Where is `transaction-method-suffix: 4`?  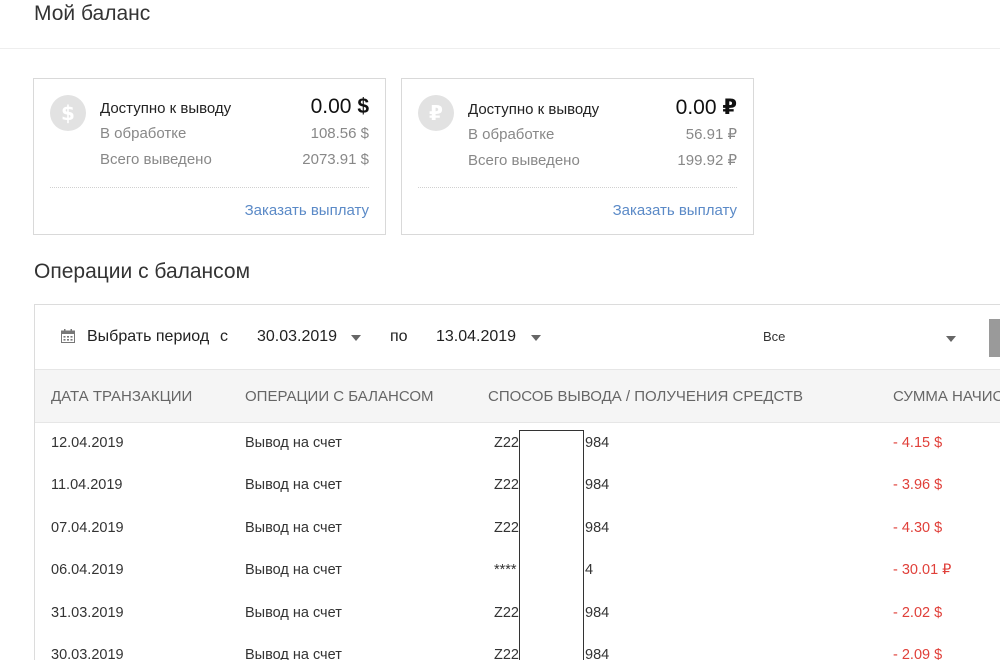 transaction-method-suffix: 4 is located at coordinates (589, 570).